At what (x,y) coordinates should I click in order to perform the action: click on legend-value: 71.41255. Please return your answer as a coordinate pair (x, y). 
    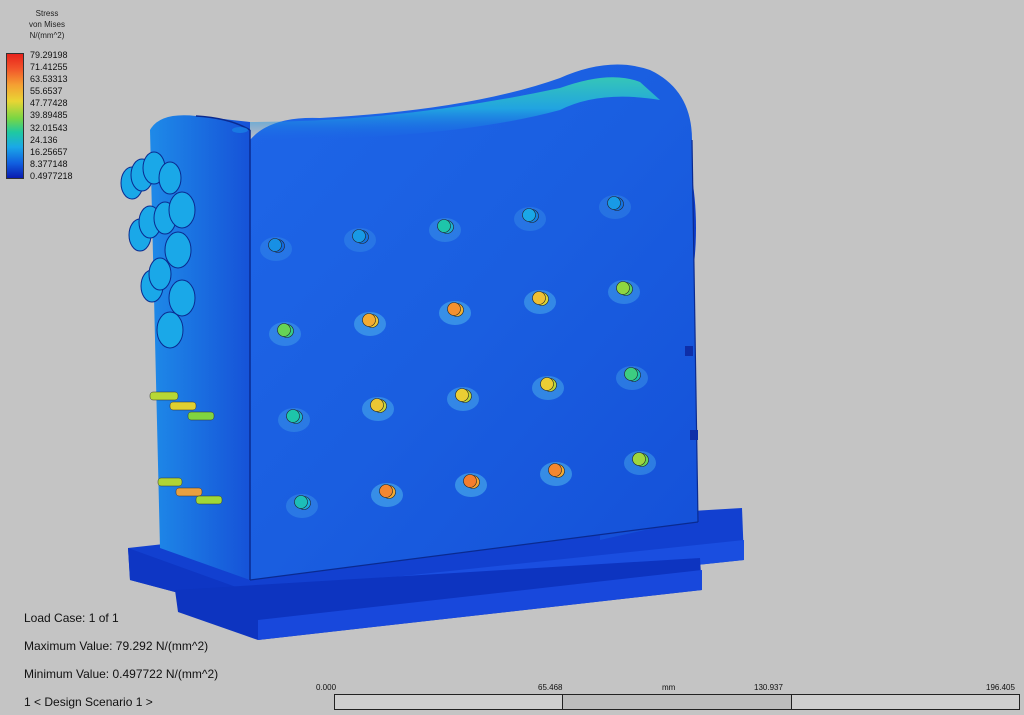
    Looking at the image, I should click on (49, 67).